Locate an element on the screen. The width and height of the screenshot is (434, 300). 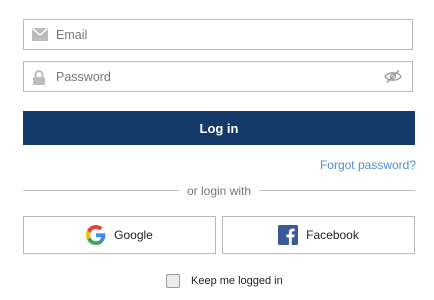
email-field is located at coordinates (218, 34).